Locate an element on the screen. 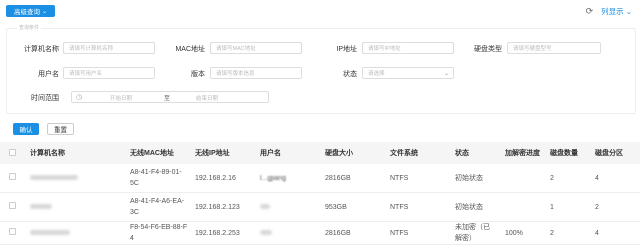  mac-input: 请填写MAC地址 is located at coordinates (256, 48).